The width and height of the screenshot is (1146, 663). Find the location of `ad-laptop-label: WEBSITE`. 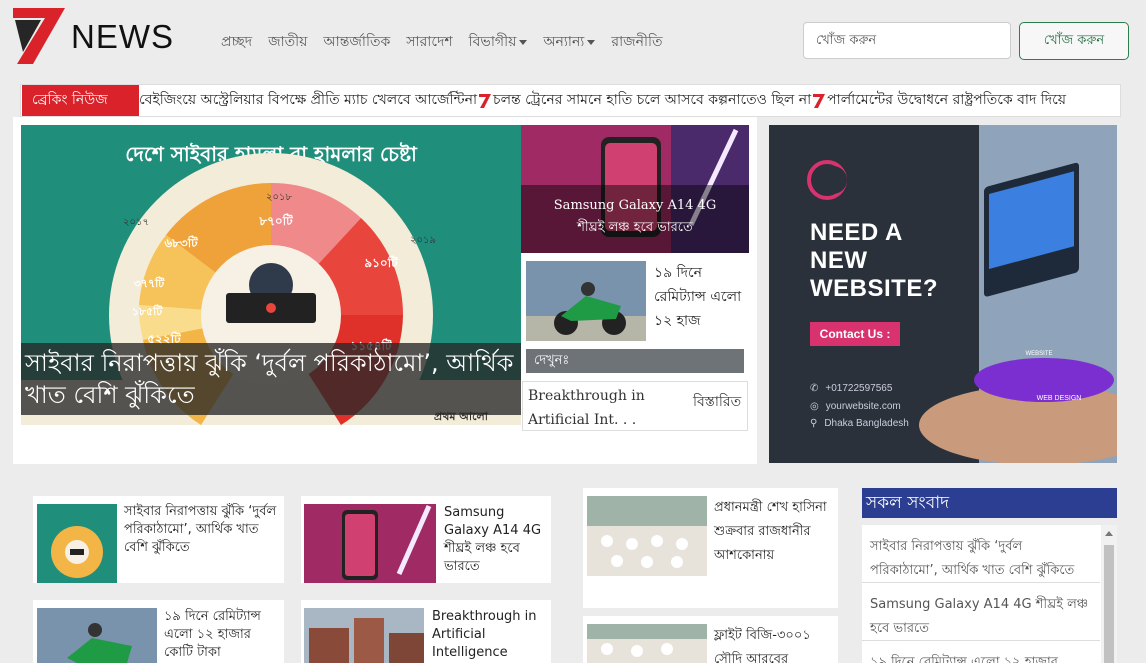

ad-laptop-label: WEBSITE is located at coordinates (1038, 354).